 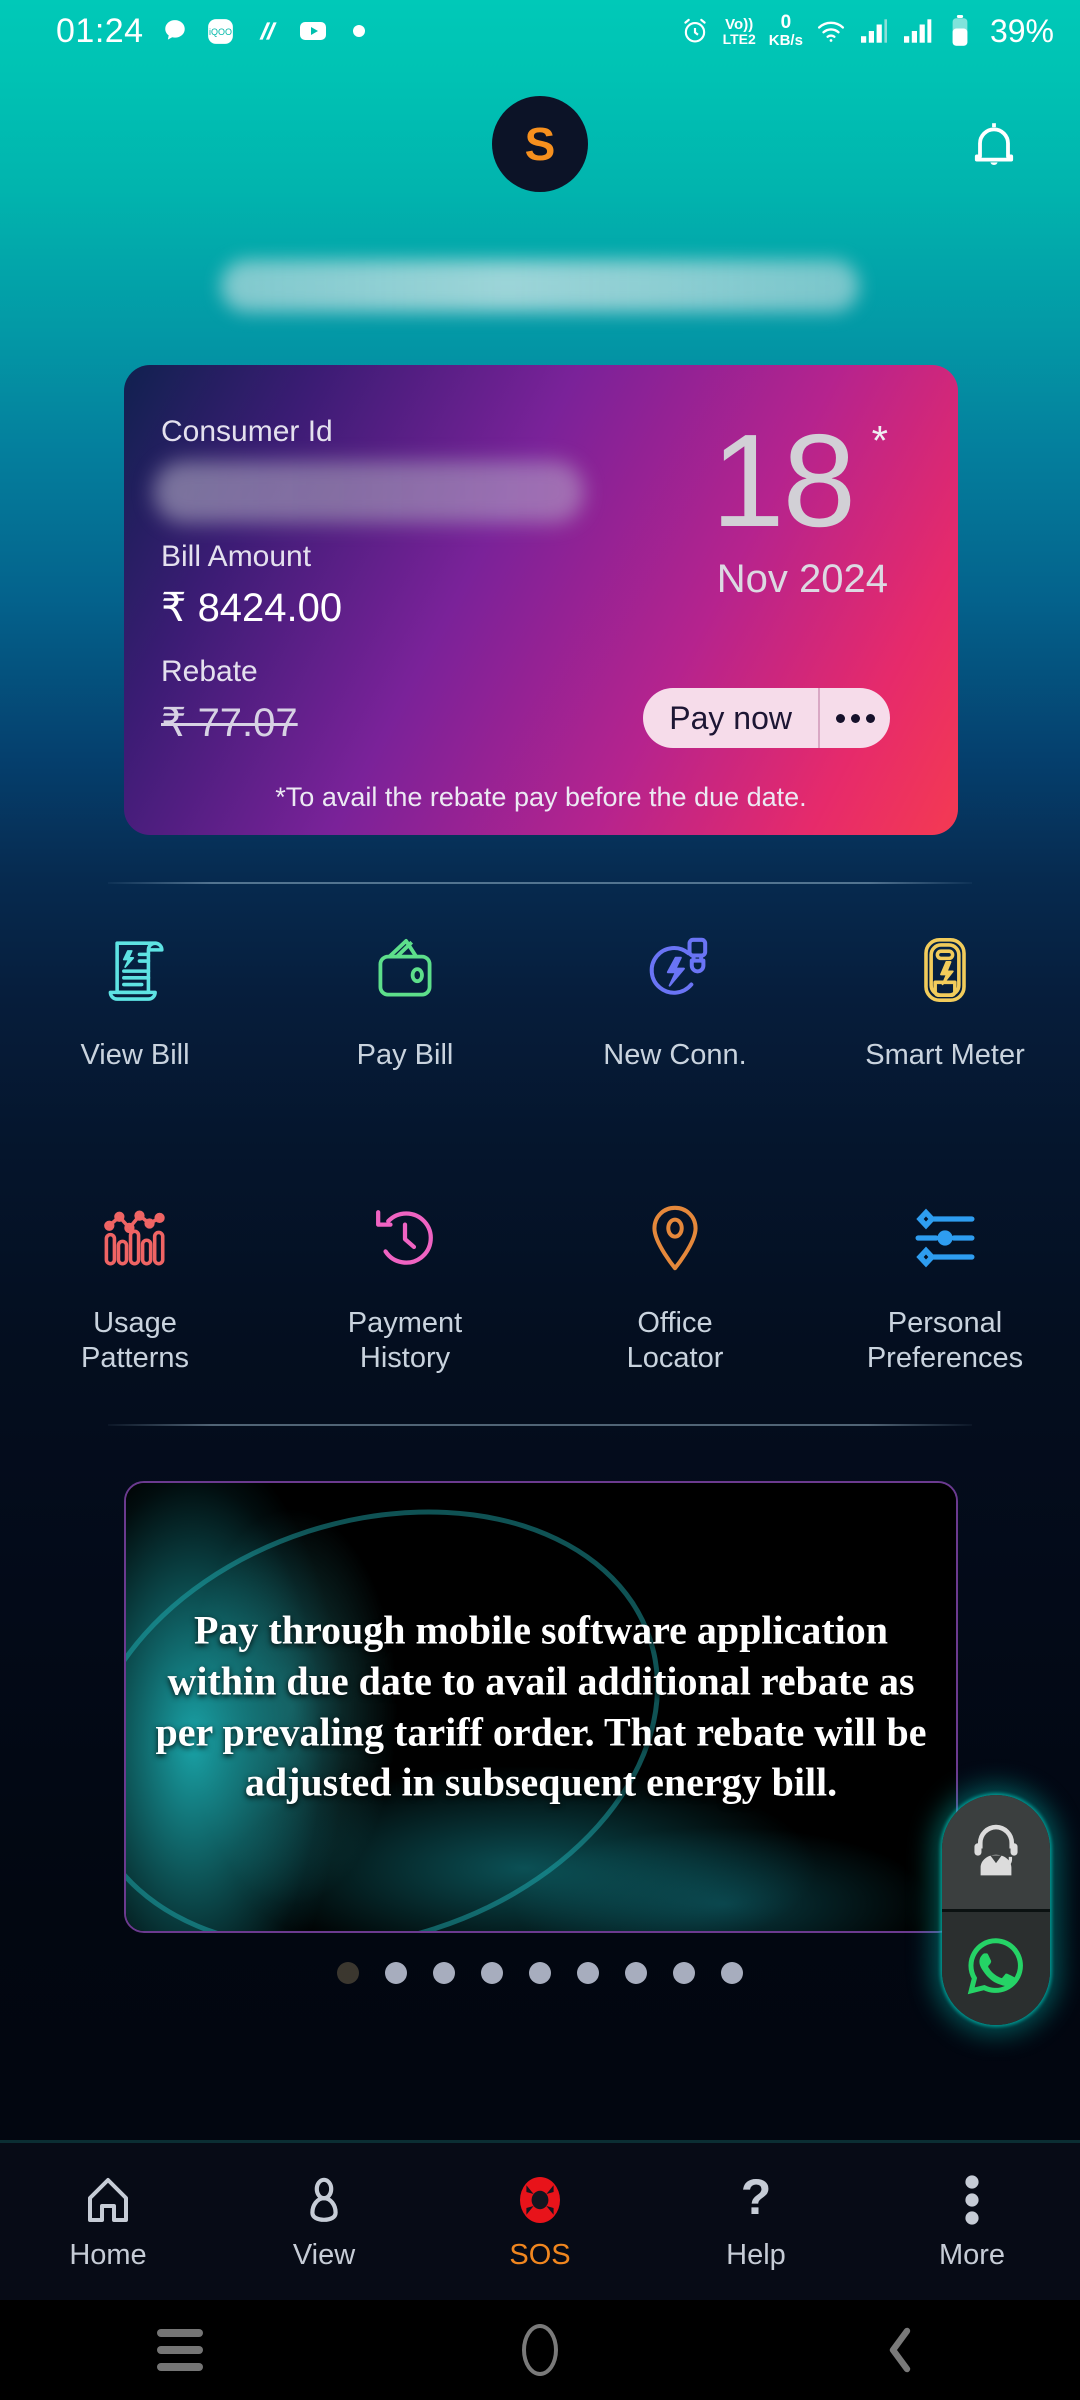 I want to click on customer-support-headset-icon, so click(x=996, y=1851).